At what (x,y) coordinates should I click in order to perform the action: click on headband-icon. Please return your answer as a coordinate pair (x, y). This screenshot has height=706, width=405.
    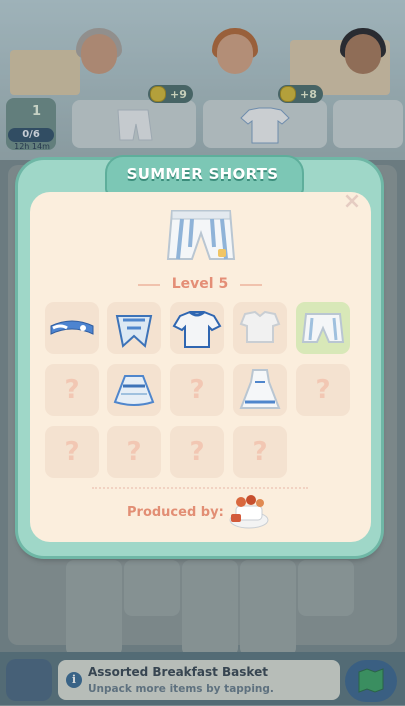
    Looking at the image, I should click on (72, 327).